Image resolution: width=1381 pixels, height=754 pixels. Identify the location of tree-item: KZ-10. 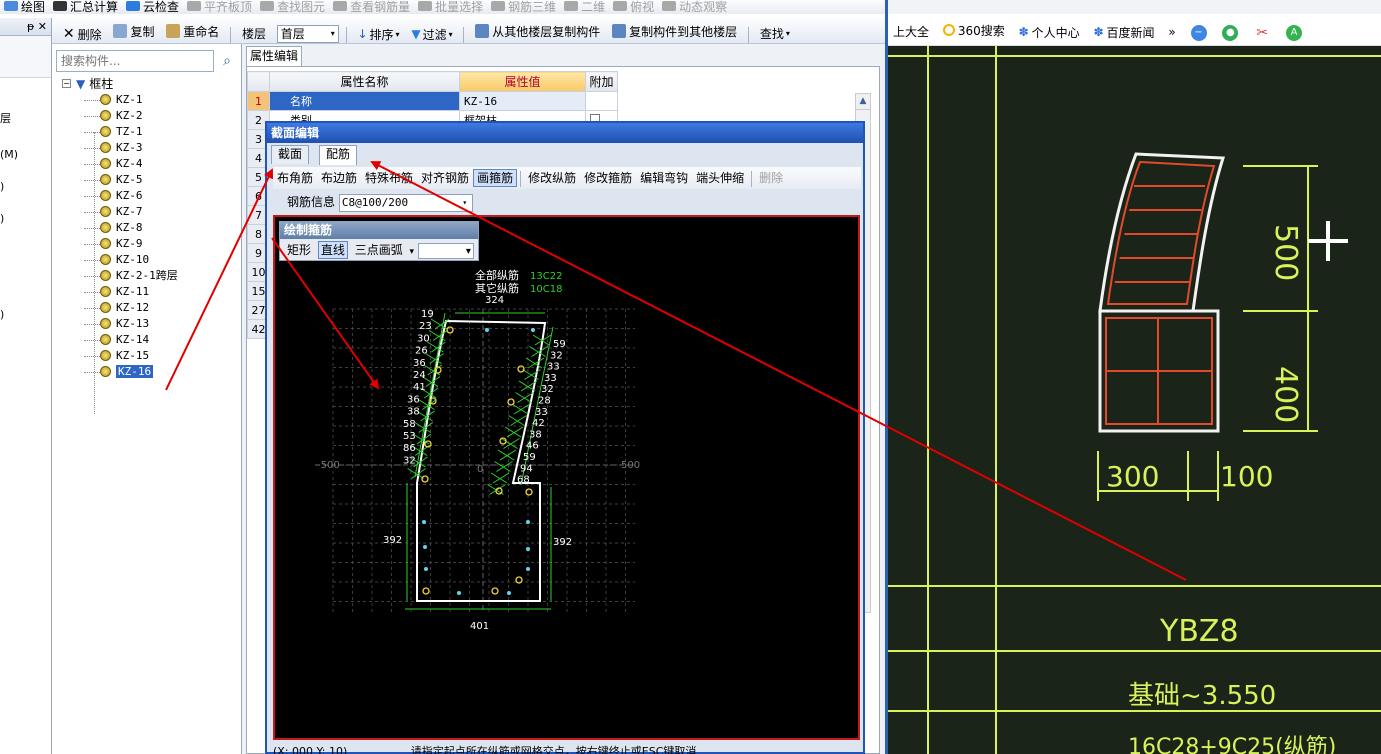
(120, 260).